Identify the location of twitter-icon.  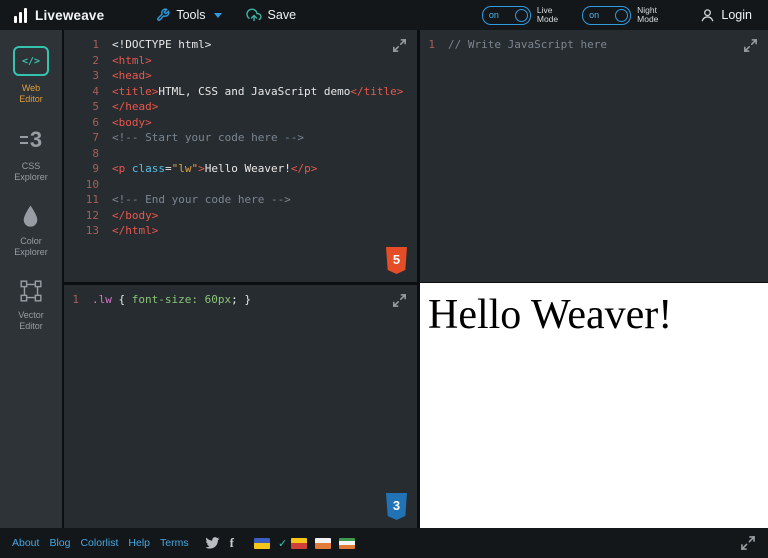
(212, 543).